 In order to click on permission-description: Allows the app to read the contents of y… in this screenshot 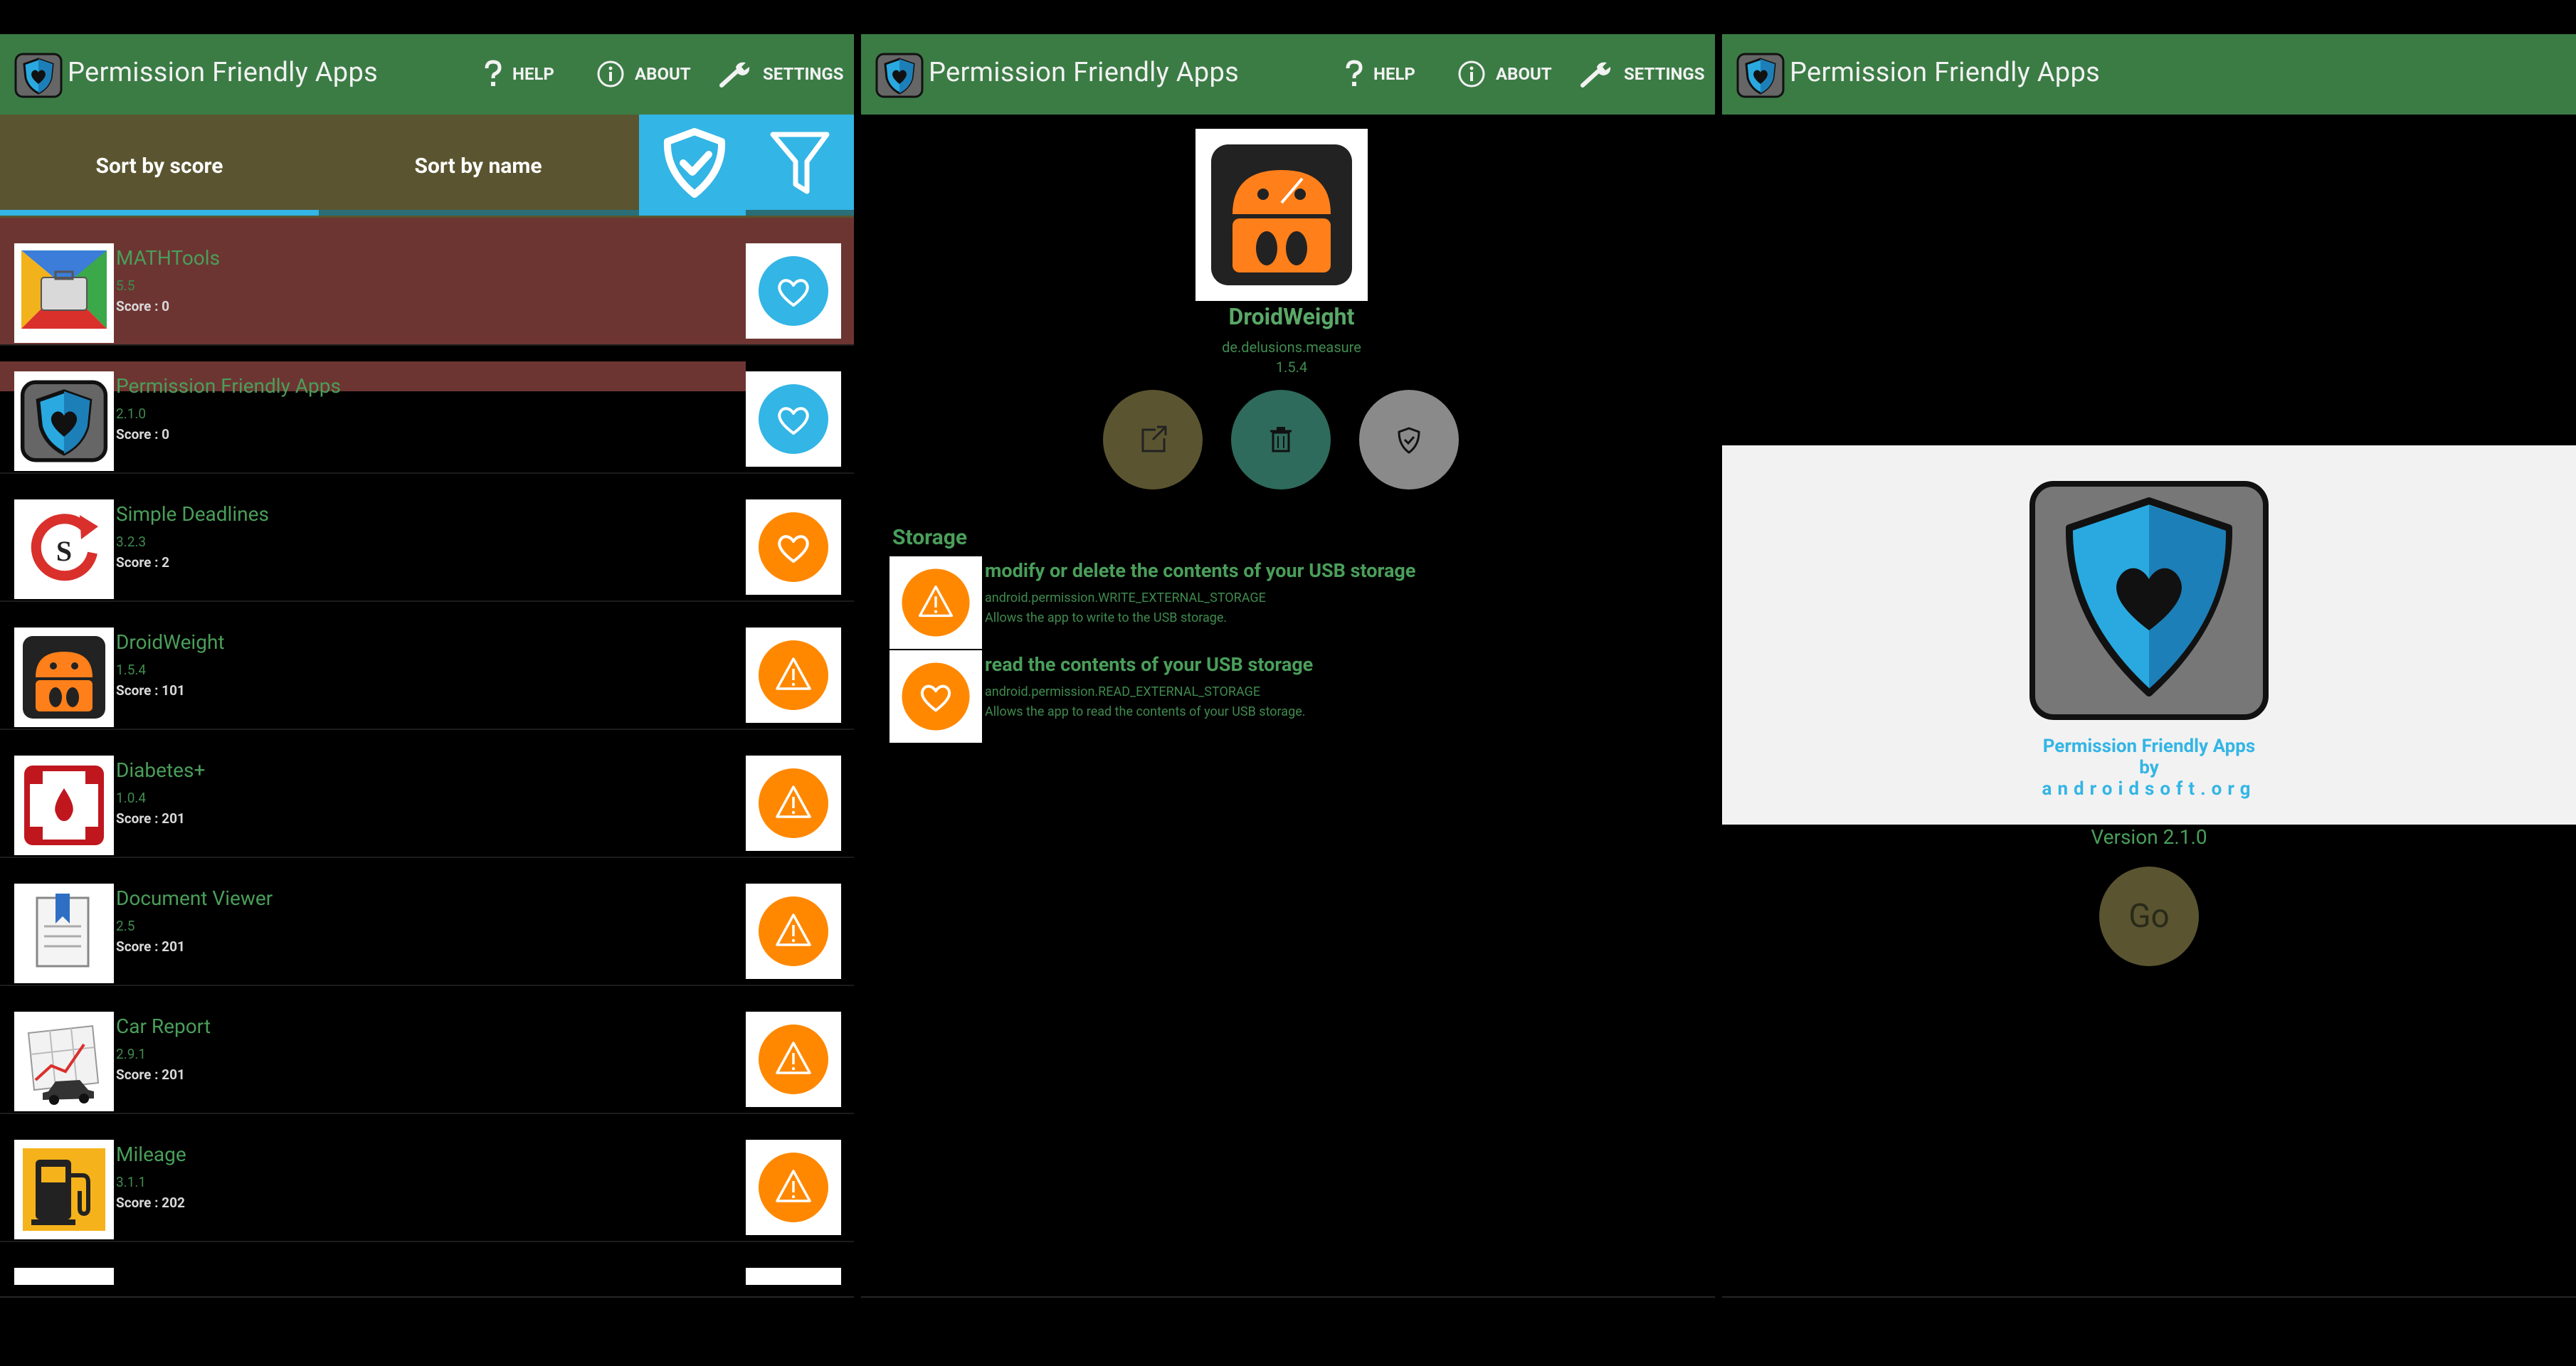, I will do `click(1145, 711)`.